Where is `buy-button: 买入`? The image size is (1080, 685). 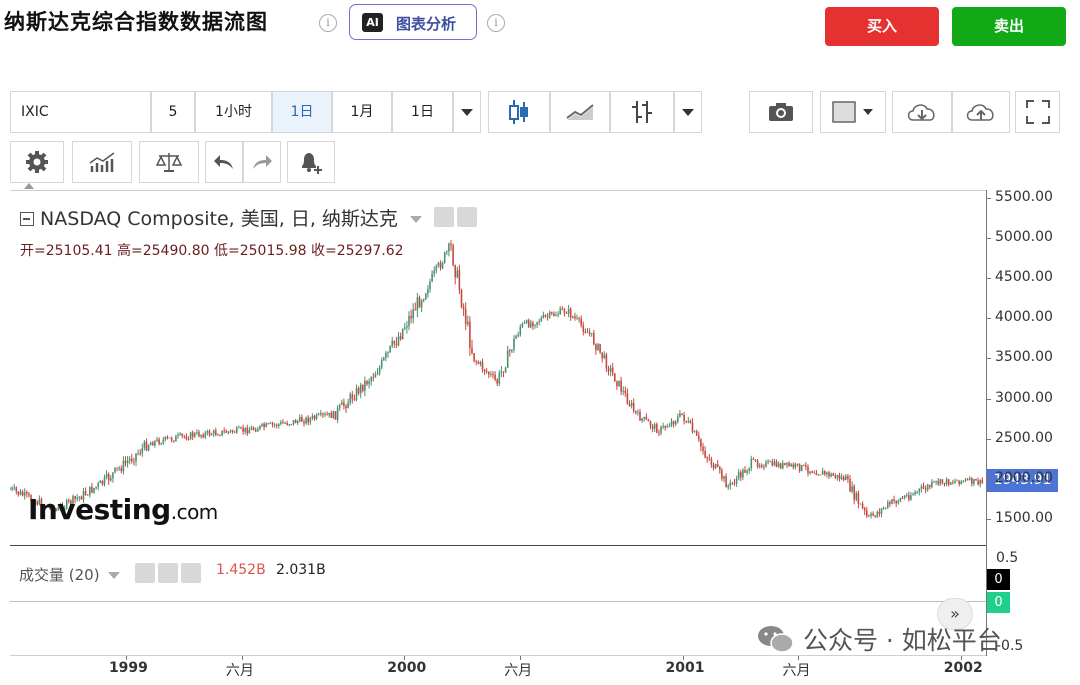 buy-button: 买入 is located at coordinates (882, 26).